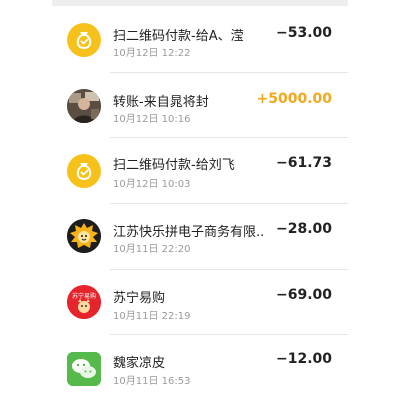  Describe the element at coordinates (174, 165) in the screenshot. I see `transaction-title: 扫二维码付款-给刘飞` at that location.